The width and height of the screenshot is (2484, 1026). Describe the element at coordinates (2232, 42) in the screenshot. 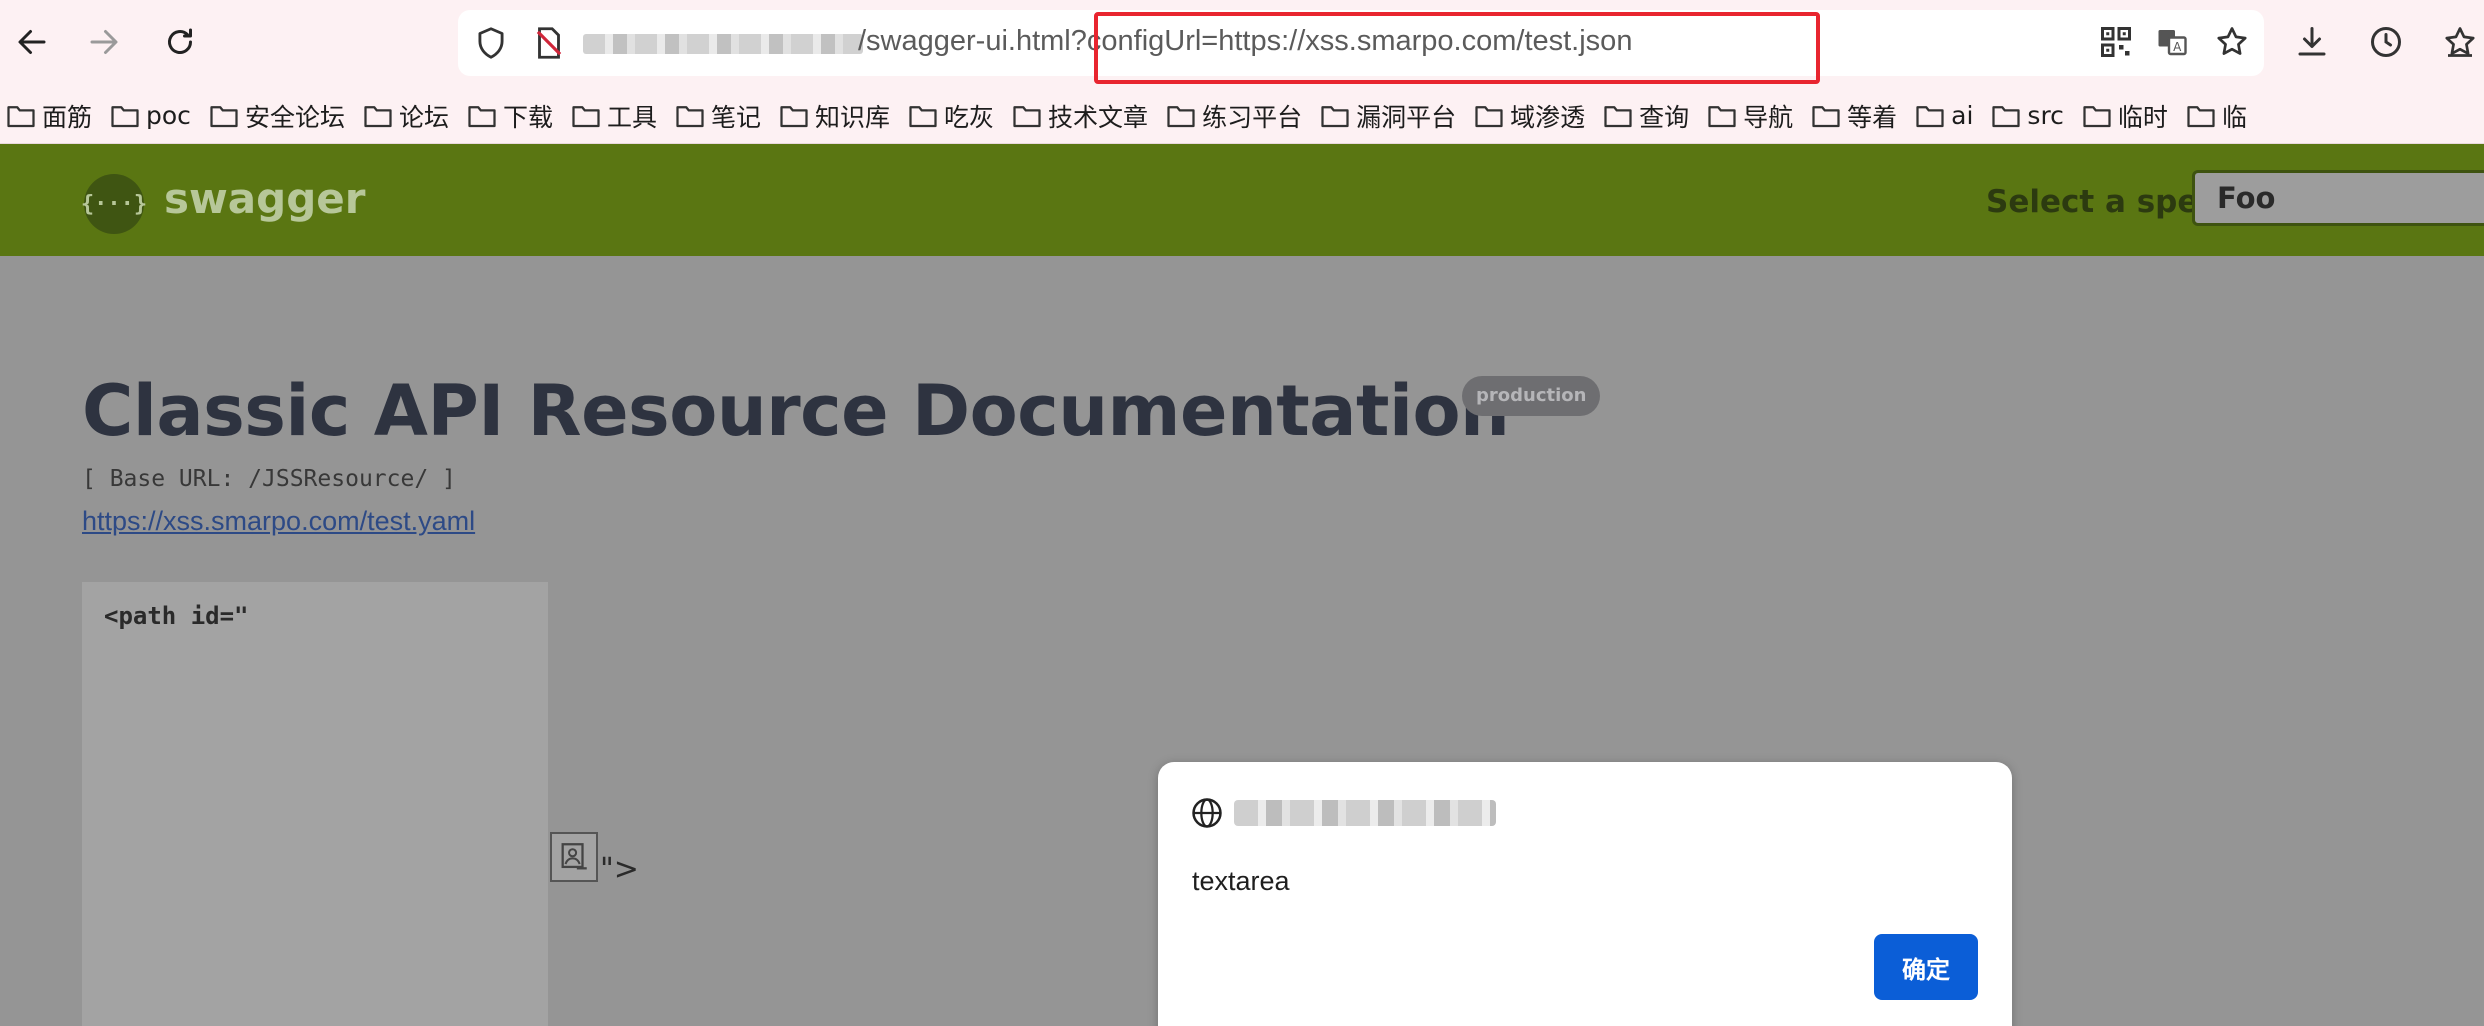

I see `bookmark-star-button` at that location.